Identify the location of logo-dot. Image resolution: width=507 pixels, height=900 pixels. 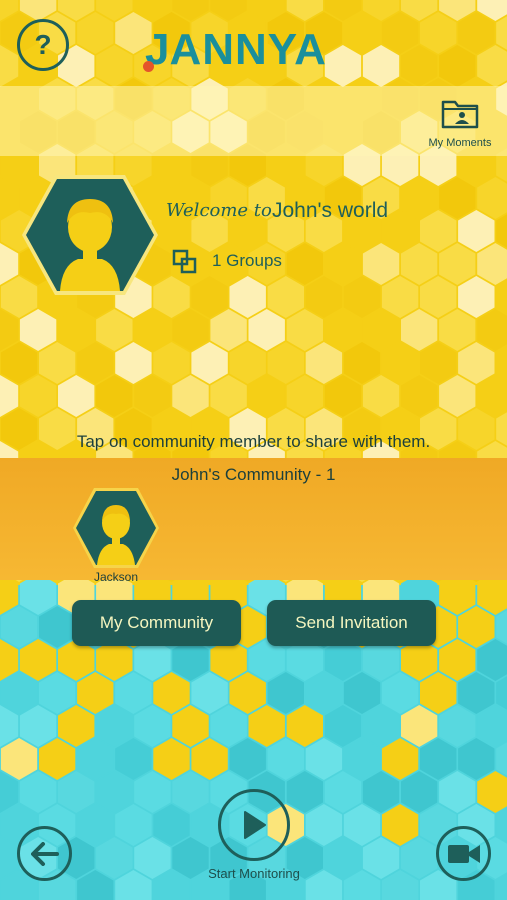
(148, 66).